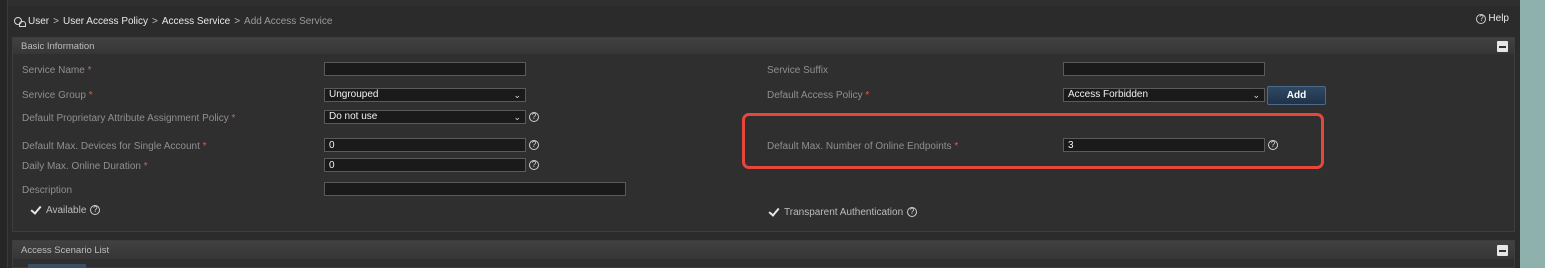 This screenshot has height=268, width=1545. What do you see at coordinates (1502, 250) in the screenshot?
I see `collapse-access-scenario-button` at bounding box center [1502, 250].